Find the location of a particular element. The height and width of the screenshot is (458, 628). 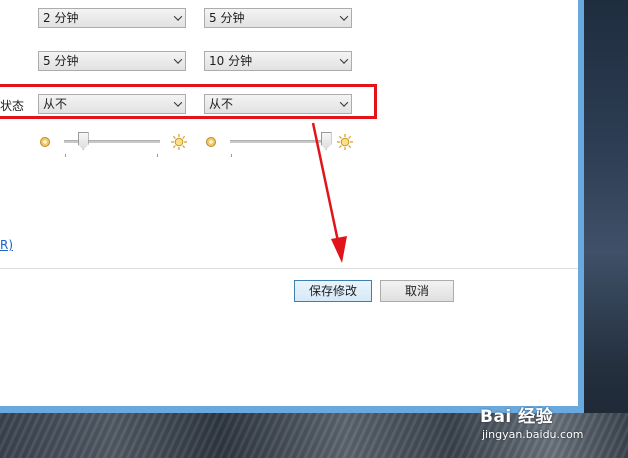

highlight-annotation-box is located at coordinates (188, 101).